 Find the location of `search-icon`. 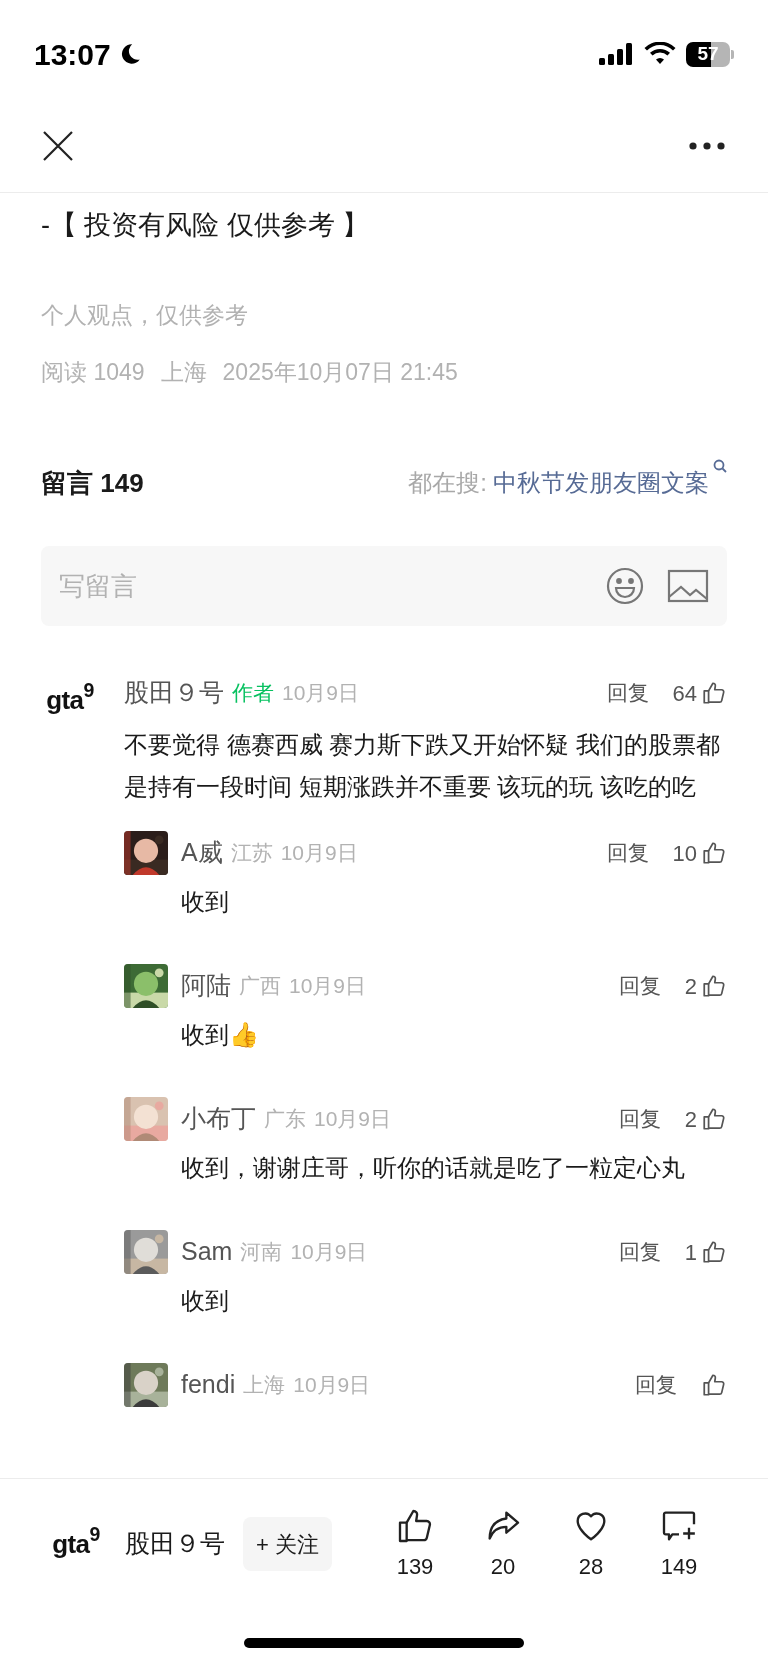

search-icon is located at coordinates (720, 466).